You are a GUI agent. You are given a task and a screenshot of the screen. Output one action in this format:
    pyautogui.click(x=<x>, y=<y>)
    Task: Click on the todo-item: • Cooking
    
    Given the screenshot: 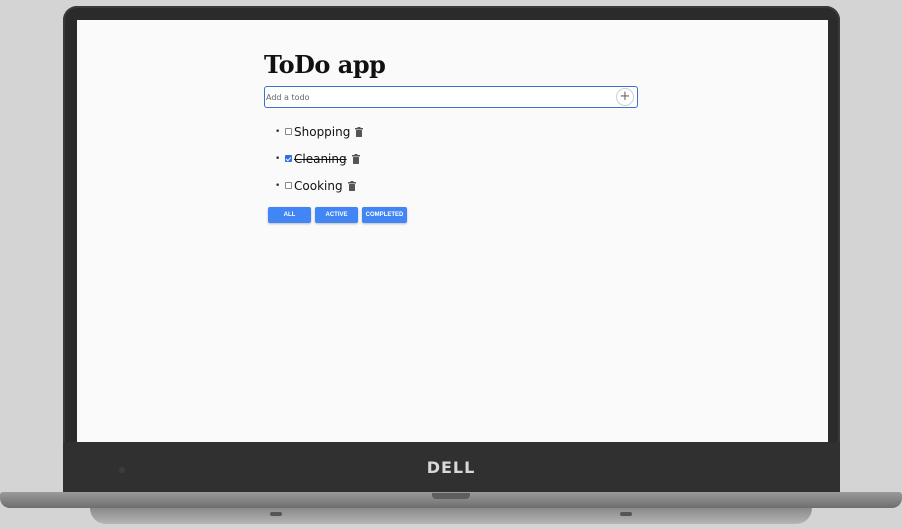 What is the action you would take?
    pyautogui.click(x=457, y=185)
    